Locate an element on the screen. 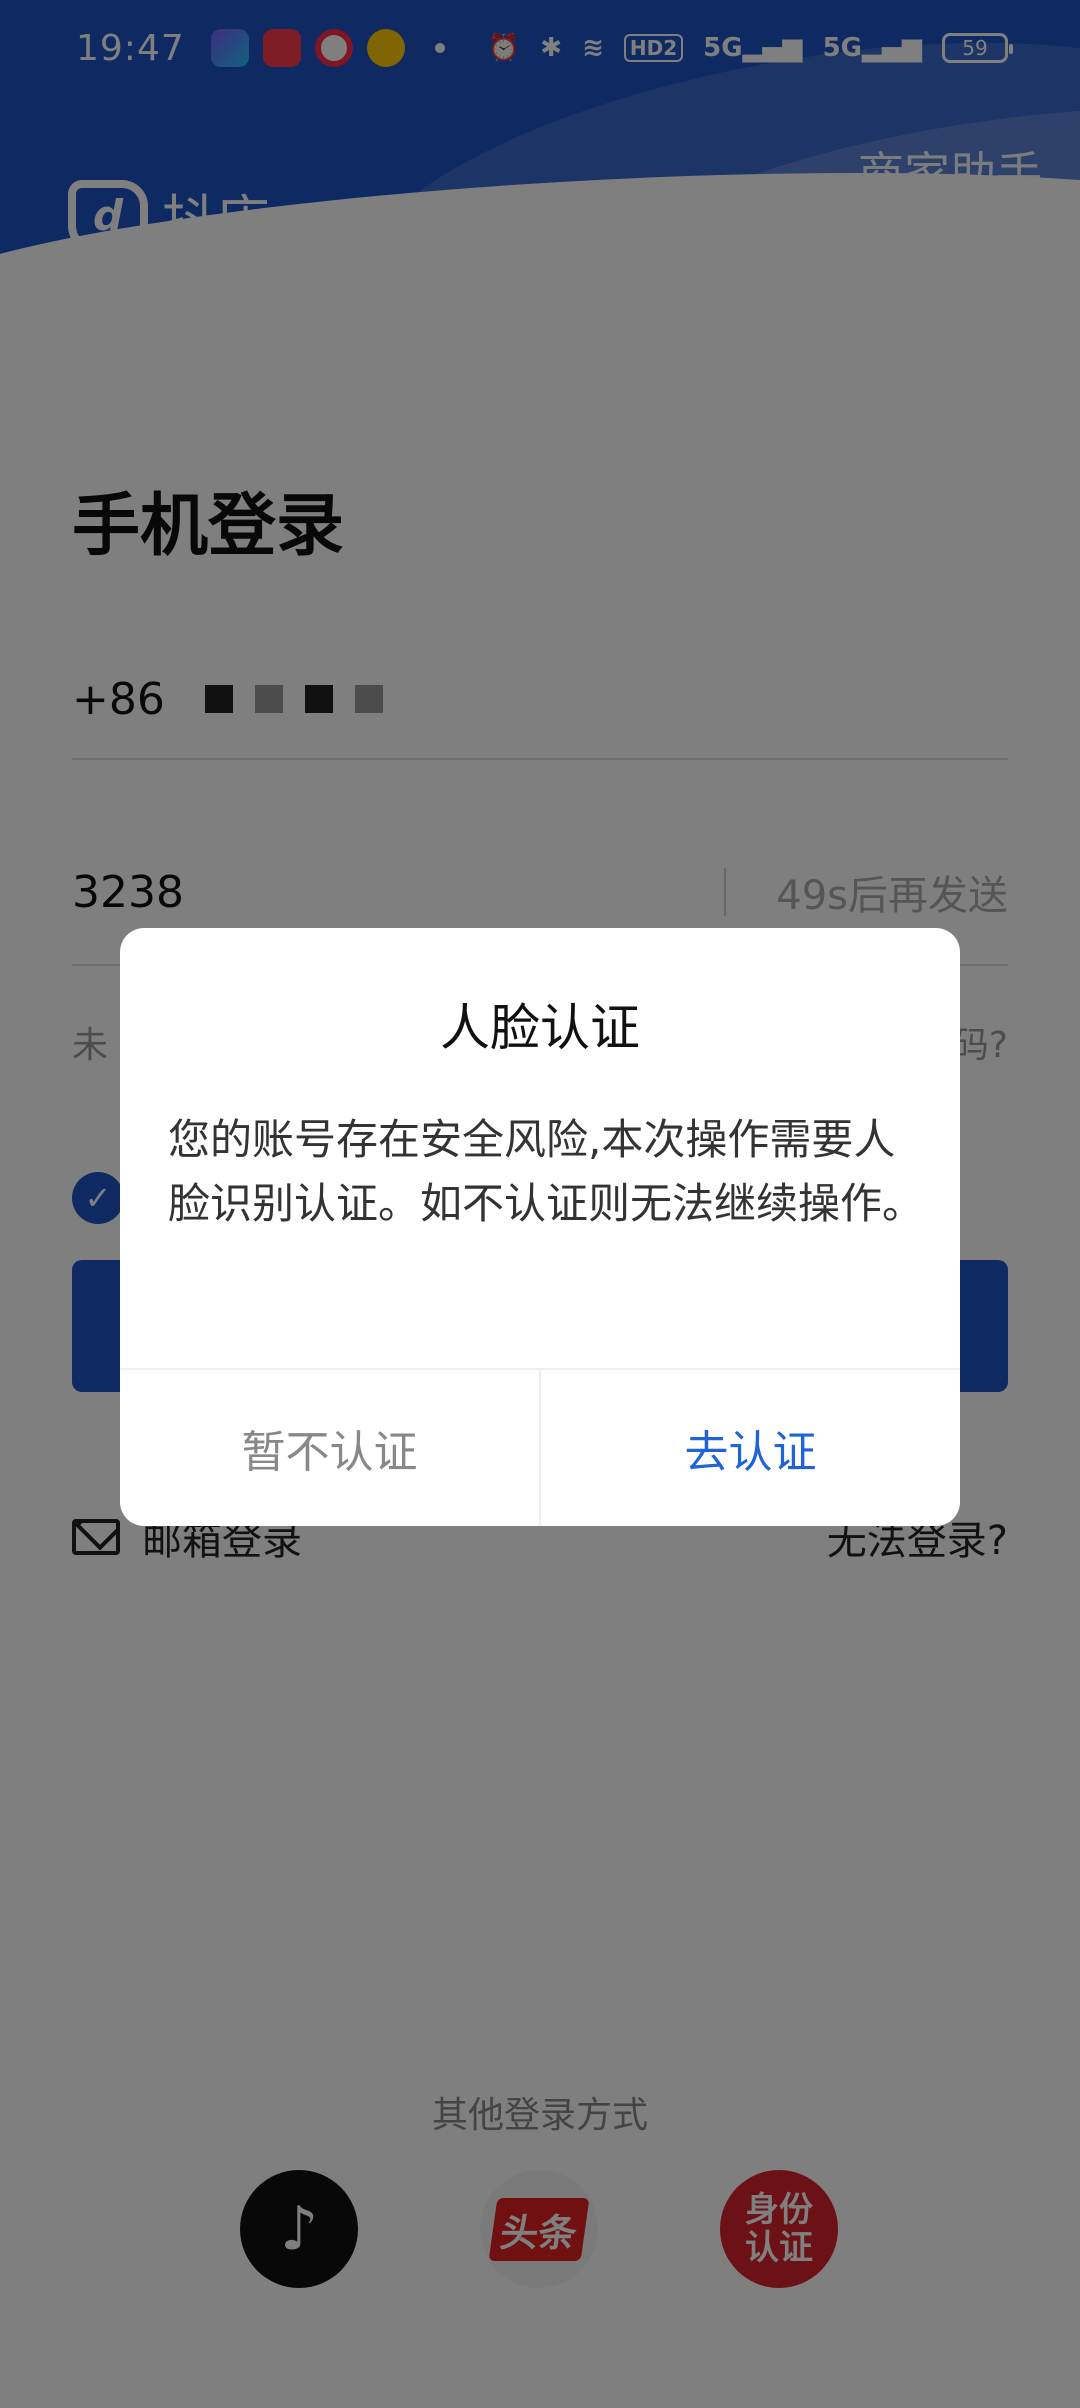 This screenshot has width=1080, height=2408. dialog-message: 您的账号存在安全风险,本次操作需要人脸识别认证。如不认证则无法继续操作。 is located at coordinates (546, 1171).